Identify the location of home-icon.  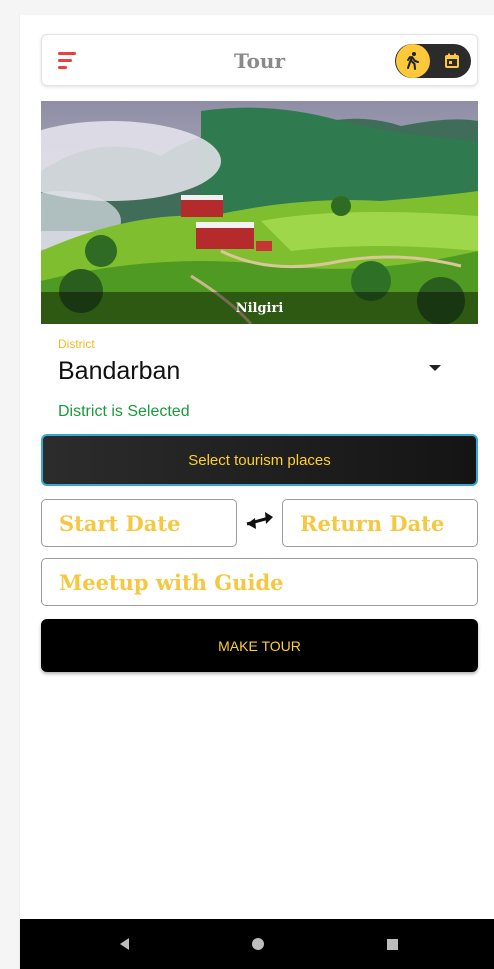
(258, 944).